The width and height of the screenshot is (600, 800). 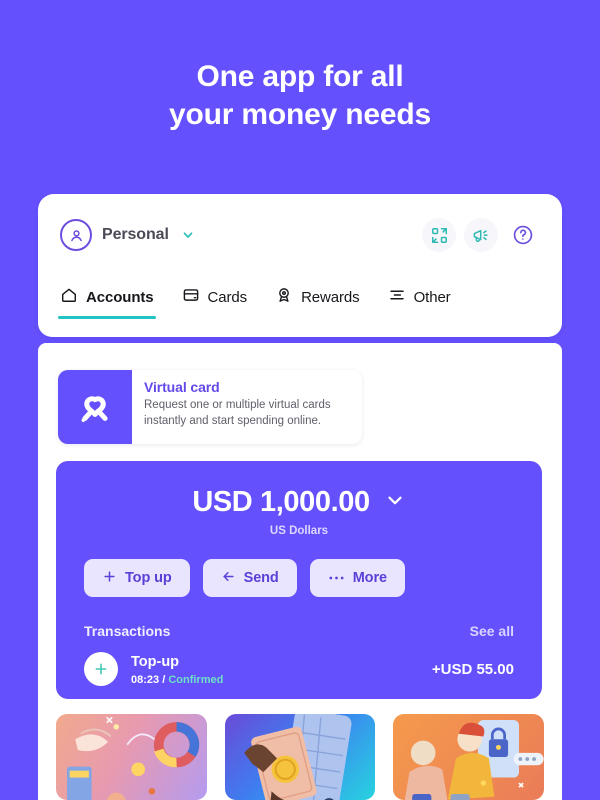 What do you see at coordinates (76, 235) in the screenshot?
I see `person-circle-icon` at bounding box center [76, 235].